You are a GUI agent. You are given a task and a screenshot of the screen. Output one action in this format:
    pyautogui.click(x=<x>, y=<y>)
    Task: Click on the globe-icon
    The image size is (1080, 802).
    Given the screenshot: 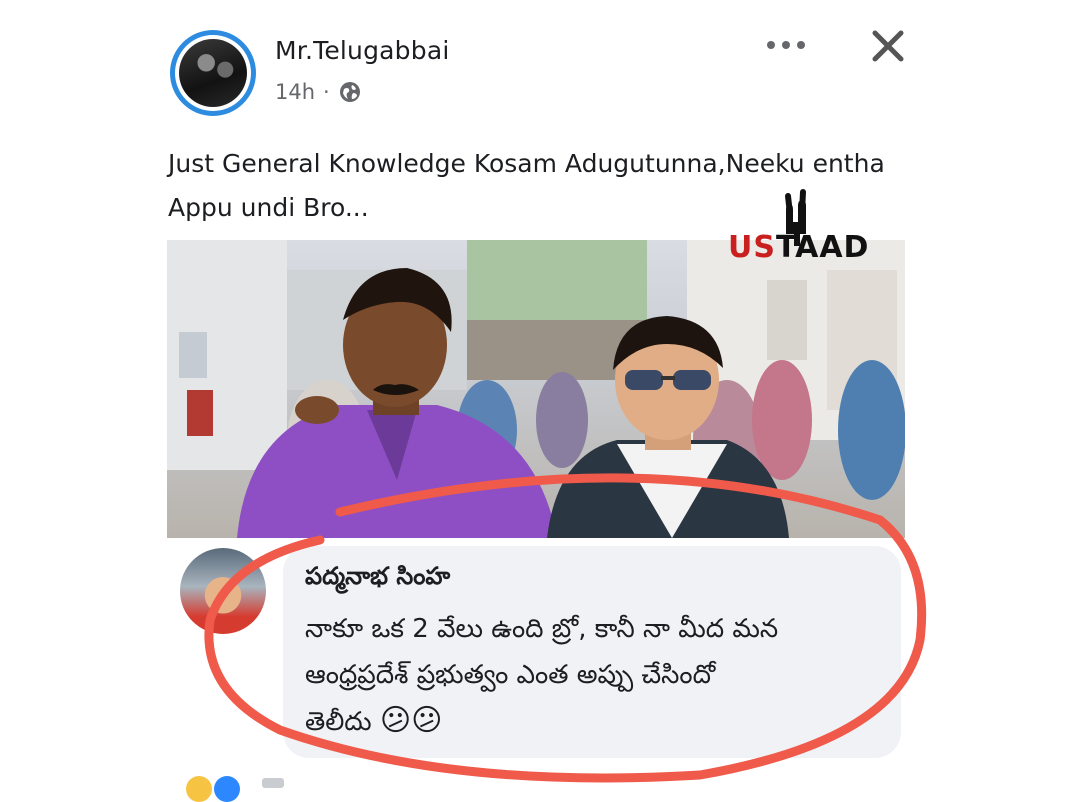 What is the action you would take?
    pyautogui.click(x=349, y=92)
    